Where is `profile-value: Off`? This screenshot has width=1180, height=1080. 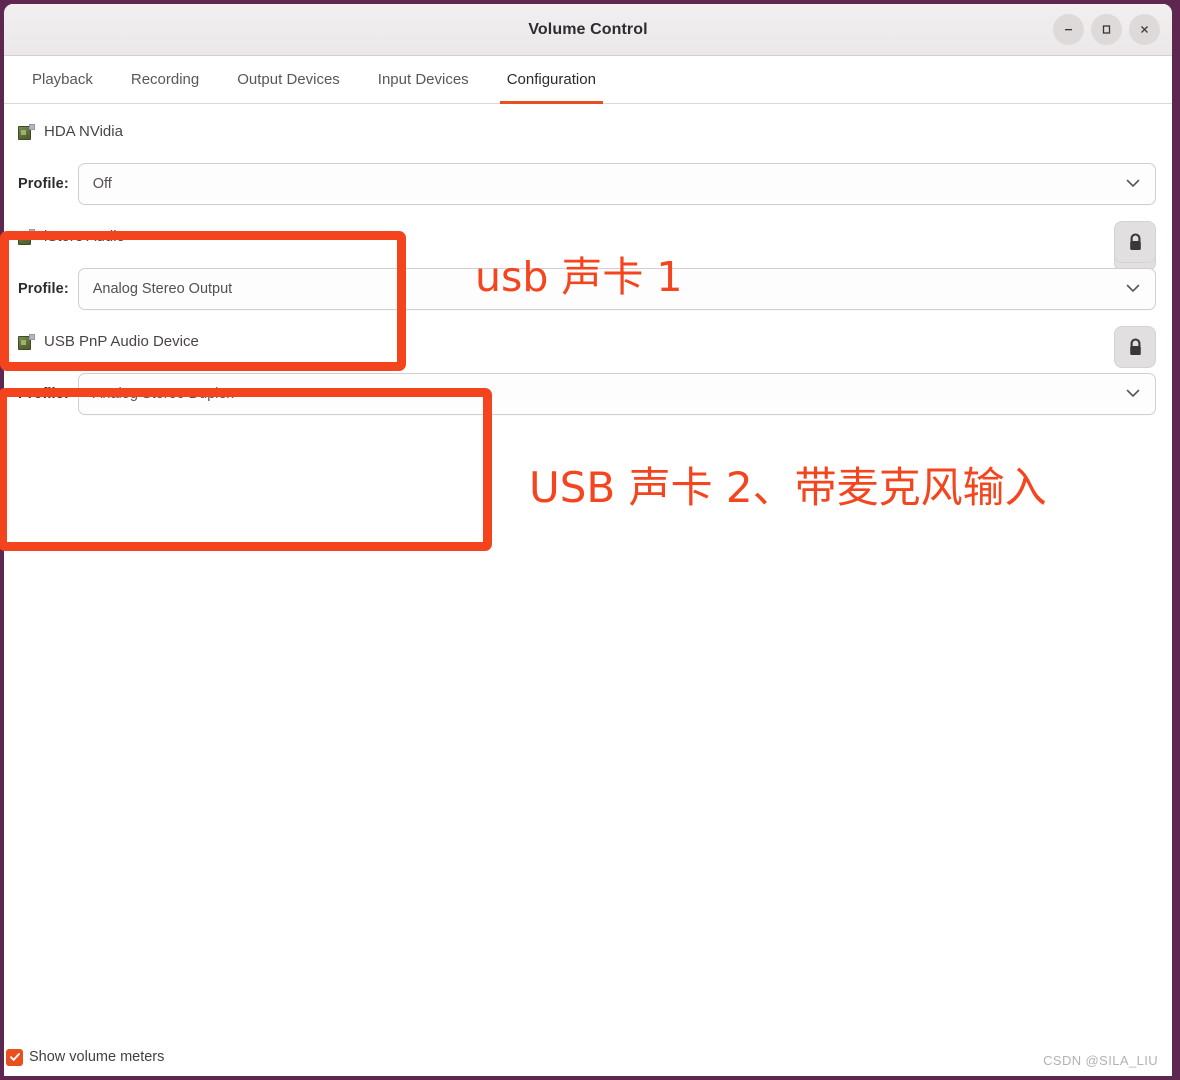
profile-value: Off is located at coordinates (102, 184).